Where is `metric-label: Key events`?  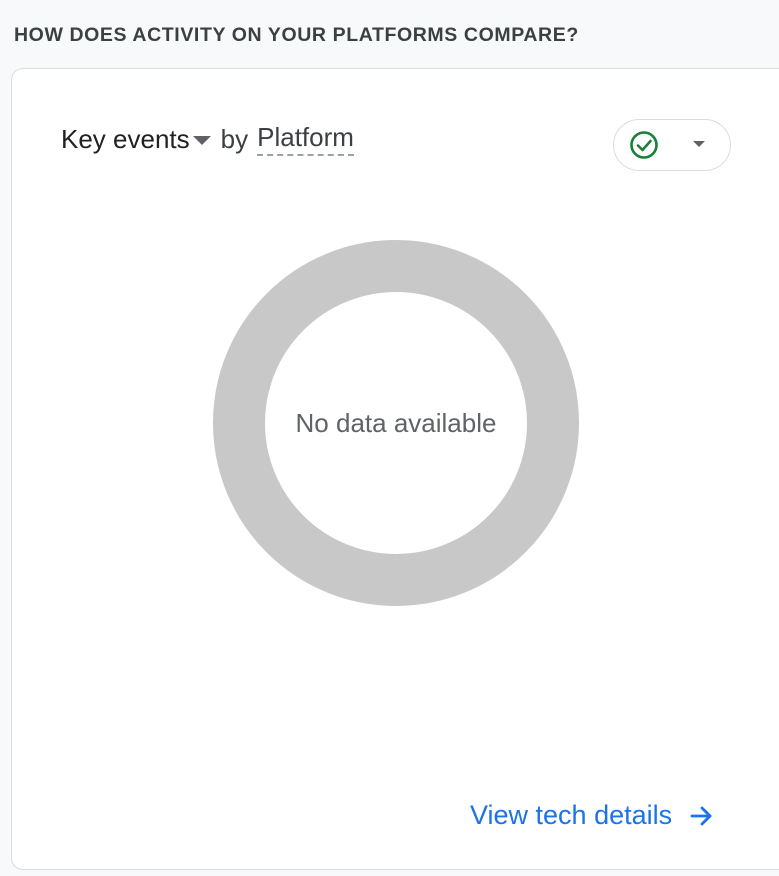
metric-label: Key events is located at coordinates (125, 138).